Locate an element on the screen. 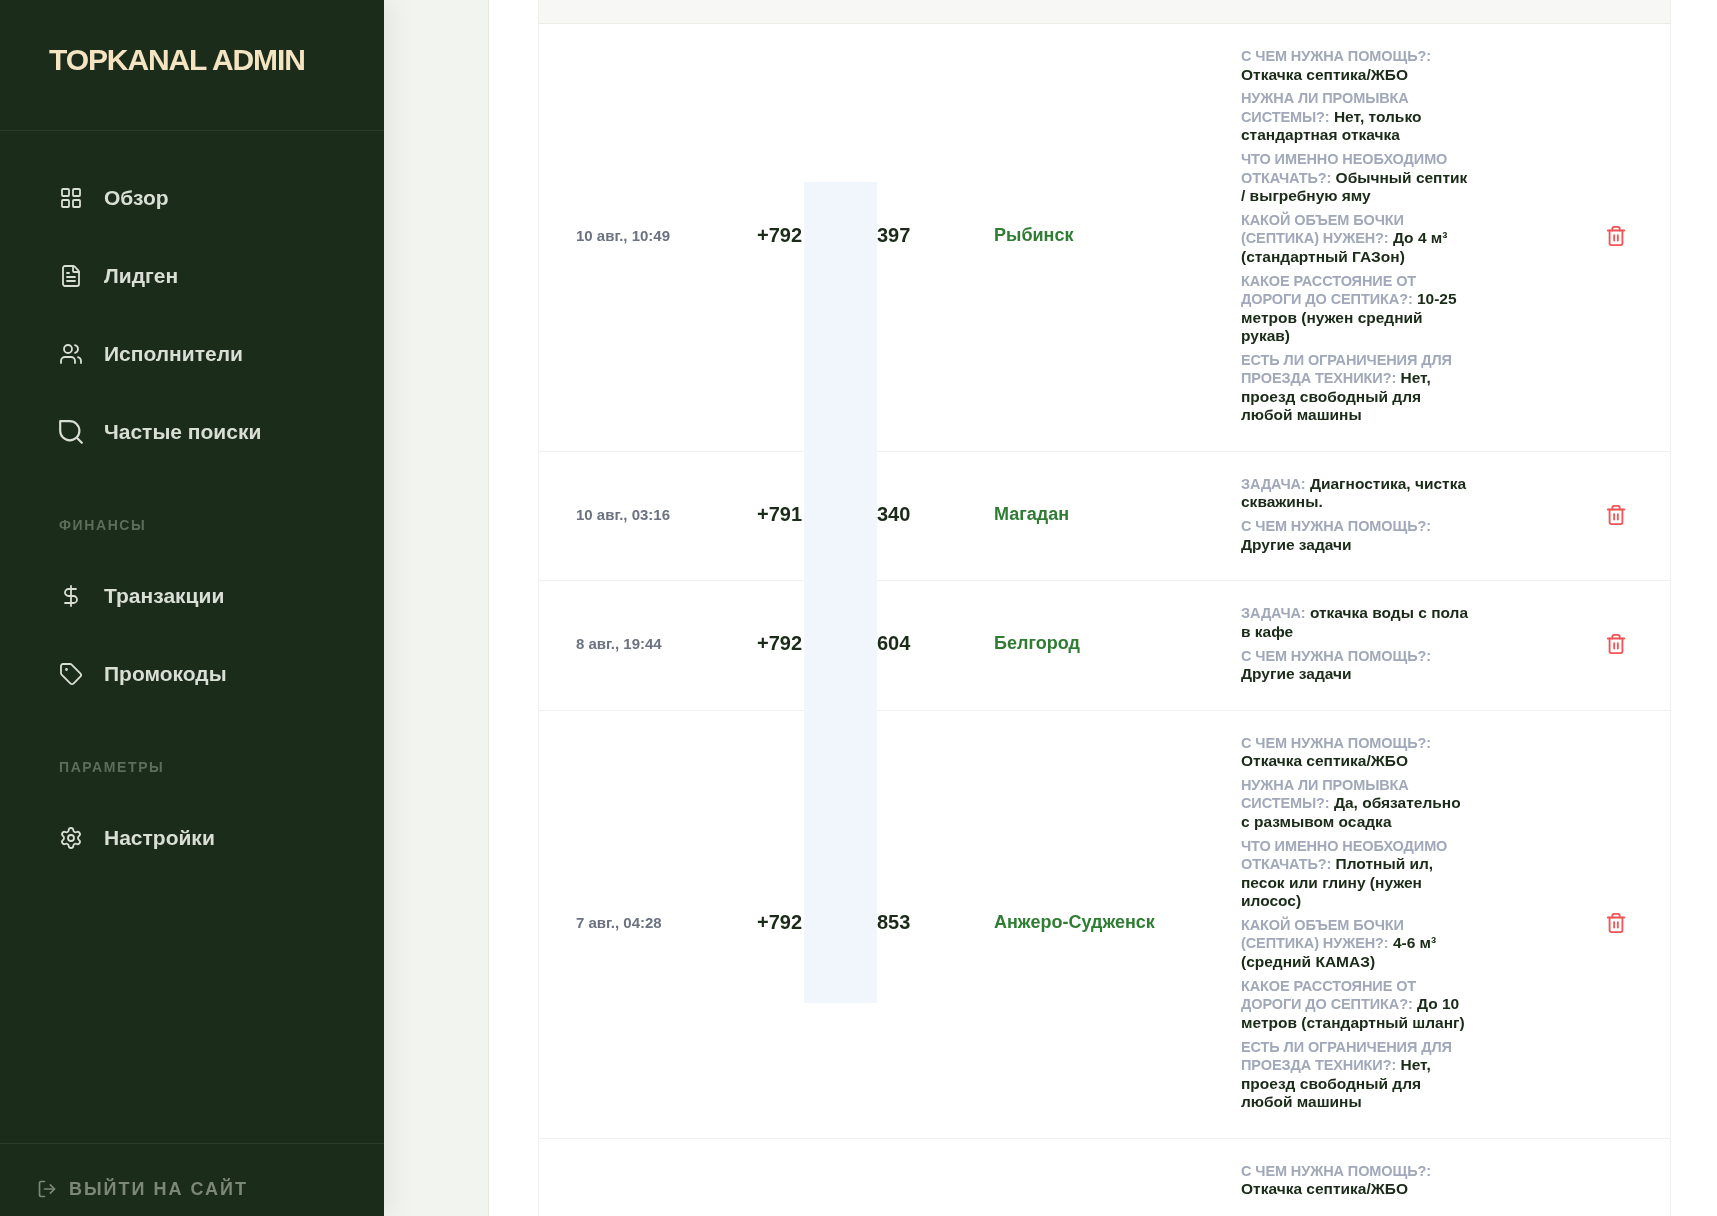  nav-item: Обзор is located at coordinates (114, 198).